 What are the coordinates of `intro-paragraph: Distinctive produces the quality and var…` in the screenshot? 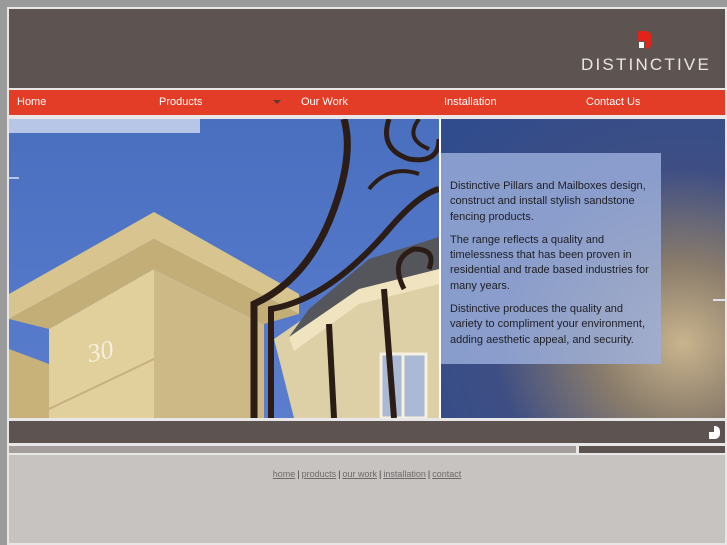 It's located at (548, 324).